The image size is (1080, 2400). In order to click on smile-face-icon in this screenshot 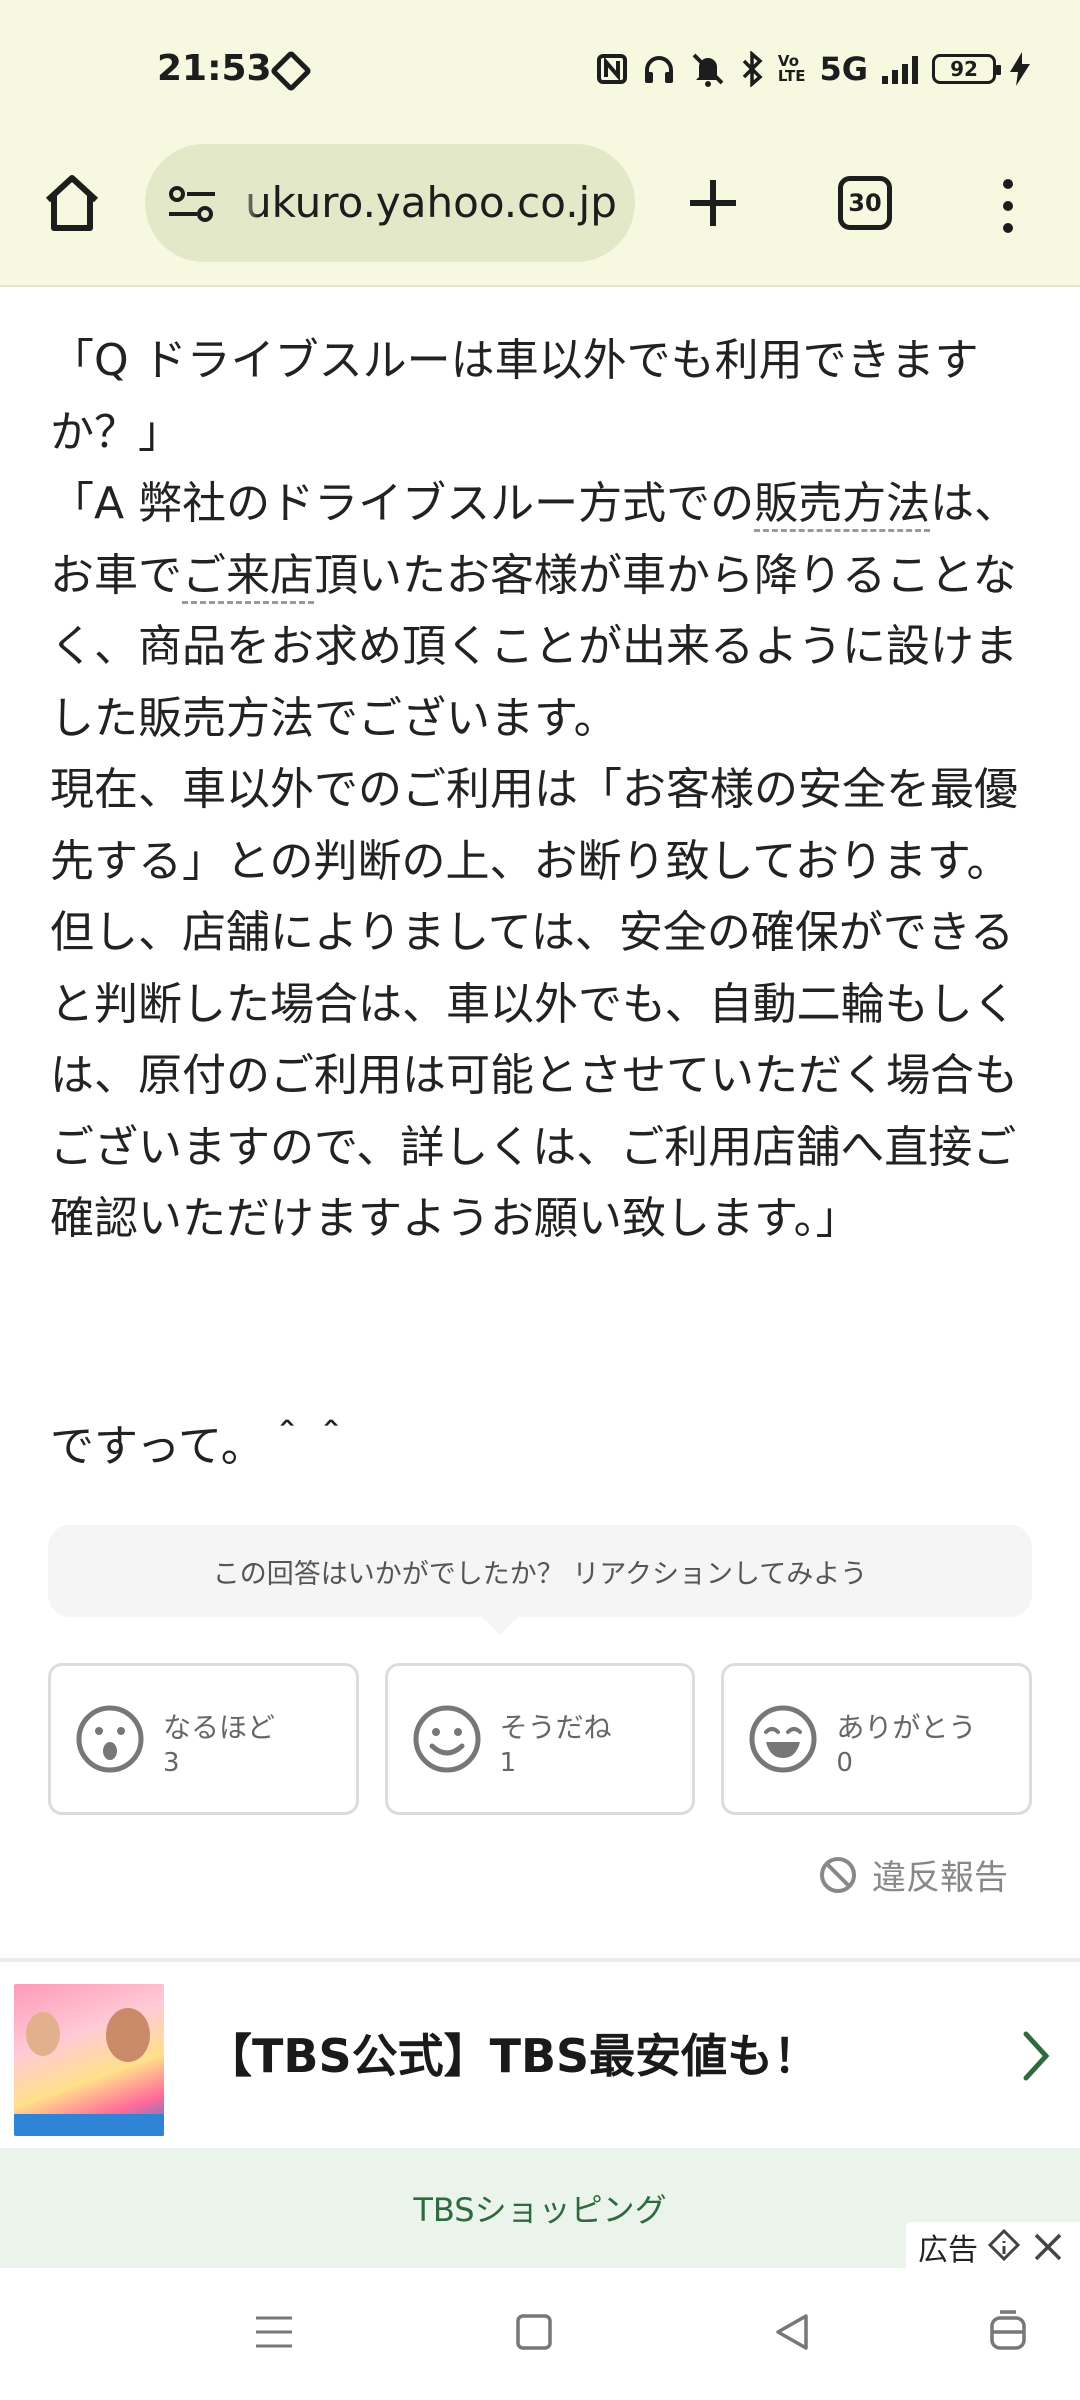, I will do `click(447, 1739)`.